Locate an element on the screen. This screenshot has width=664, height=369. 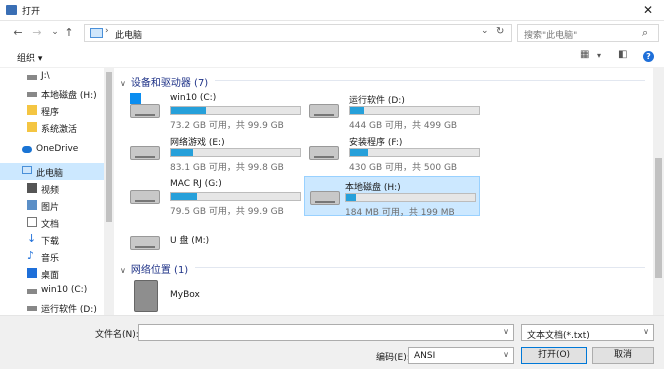
drive-item-selected: 本地磁盘 (H:) 184 MB 可用，共 199 MB is located at coordinates (392, 197).